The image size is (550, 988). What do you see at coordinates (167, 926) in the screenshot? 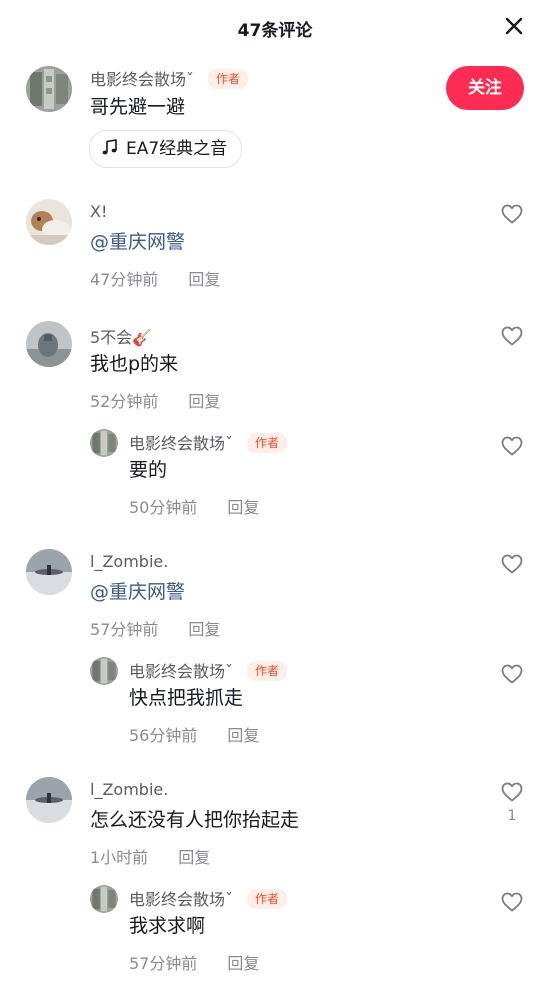
I see `reply-text: 我求求啊` at bounding box center [167, 926].